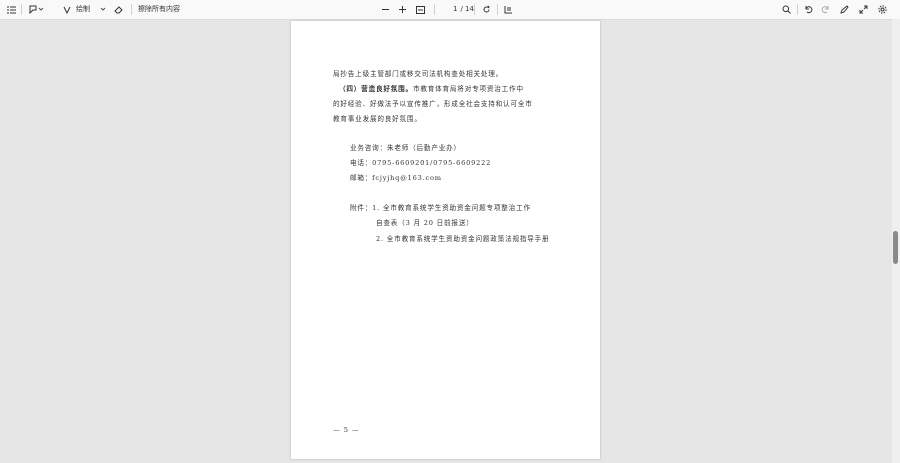 The image size is (900, 463). I want to click on fit-page-icon, so click(420, 9).